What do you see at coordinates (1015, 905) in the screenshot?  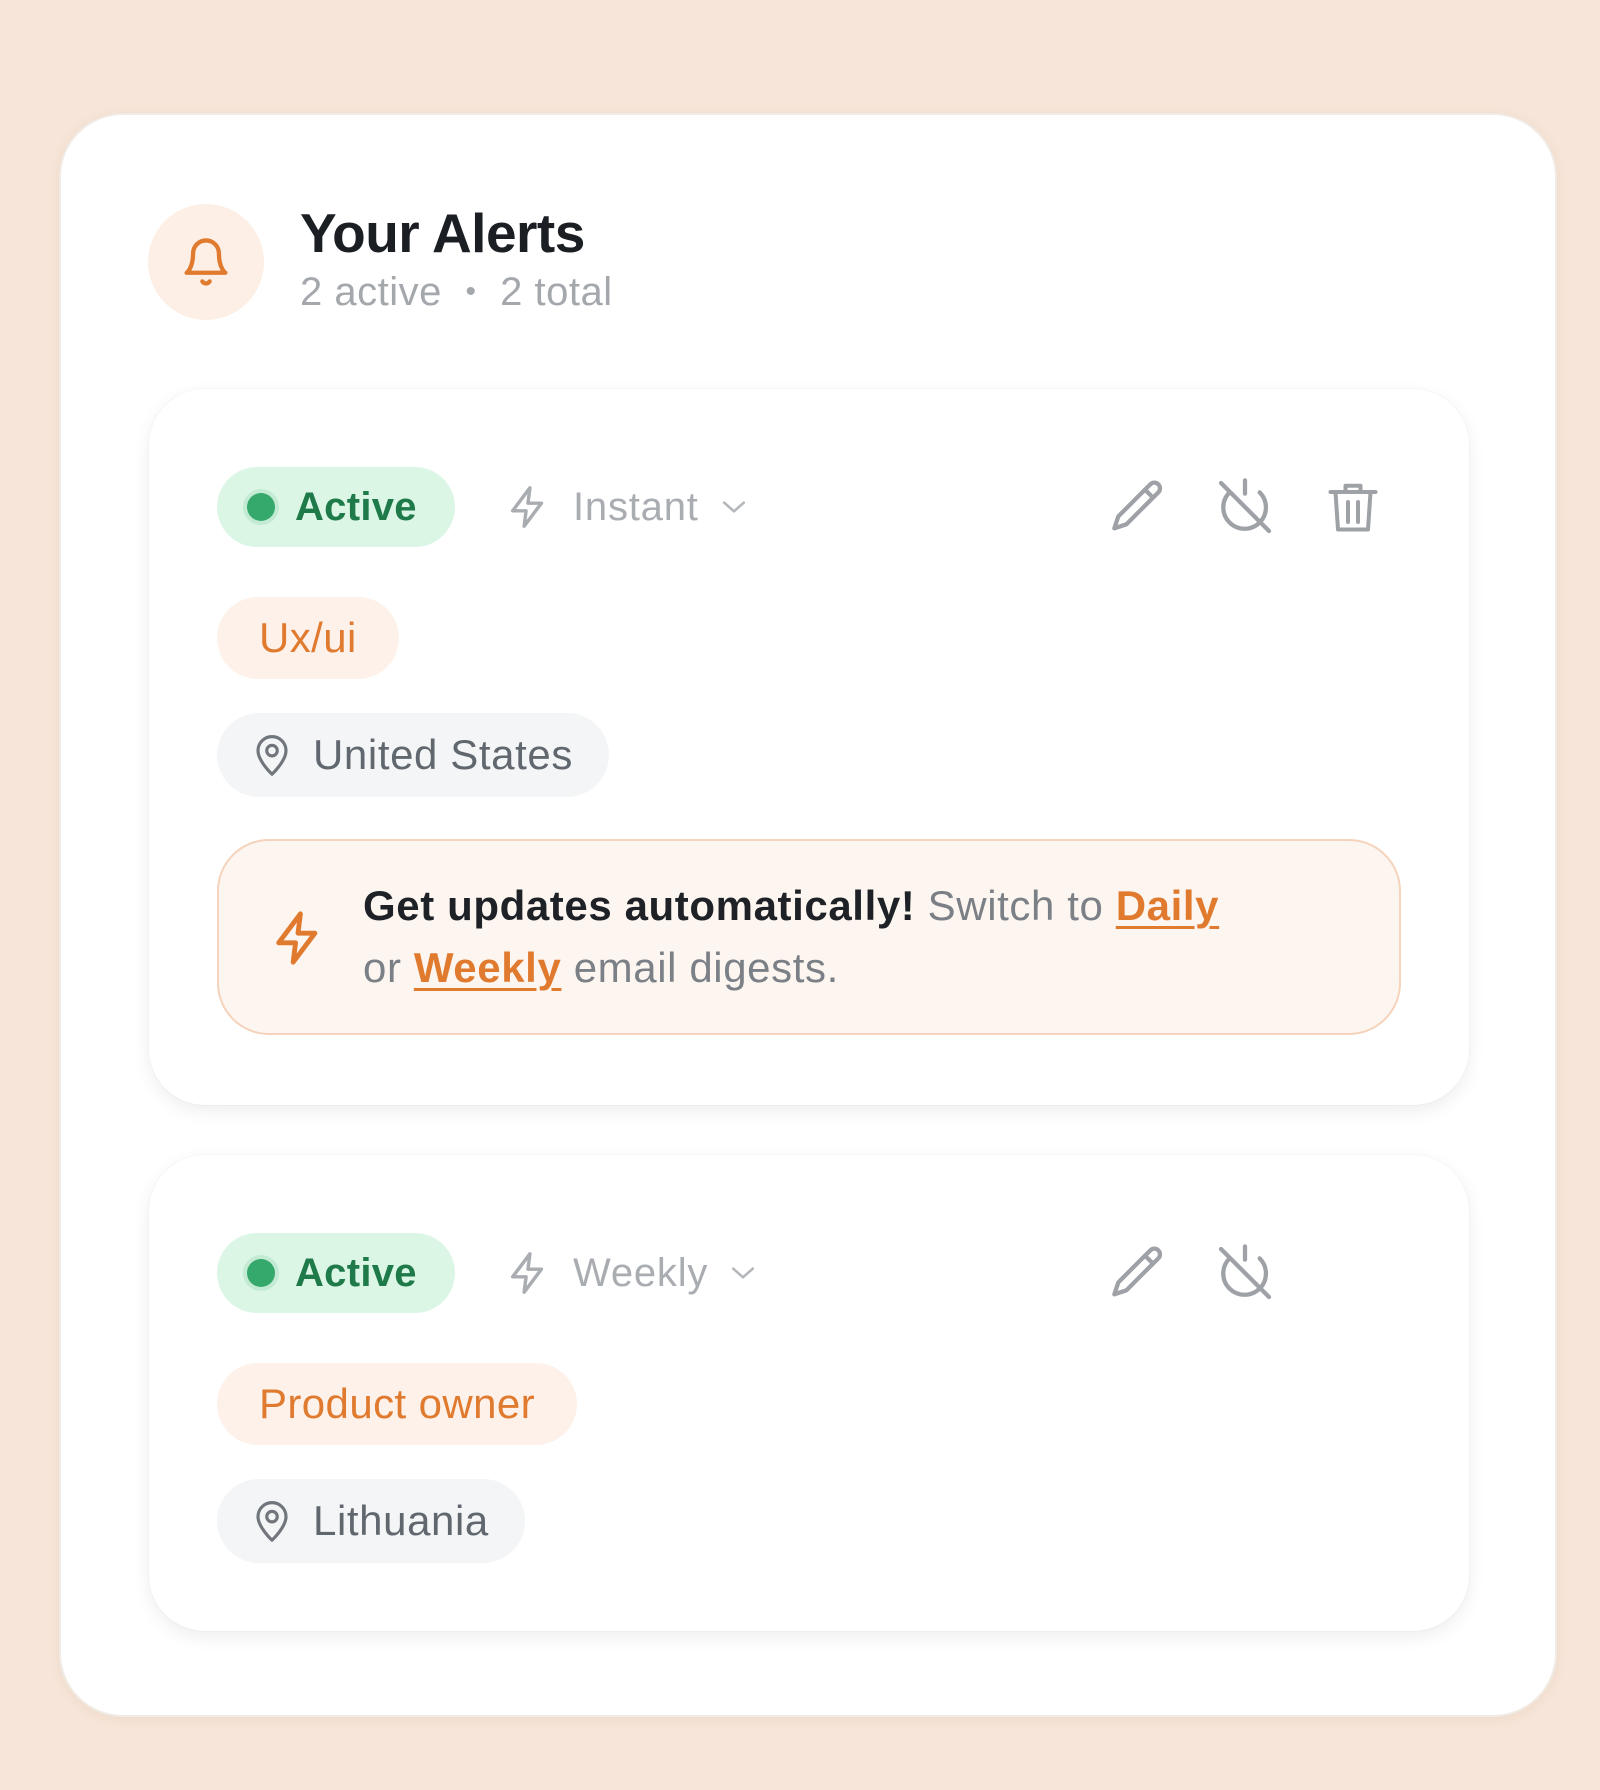 I see `promo-text-before: Switch to` at bounding box center [1015, 905].